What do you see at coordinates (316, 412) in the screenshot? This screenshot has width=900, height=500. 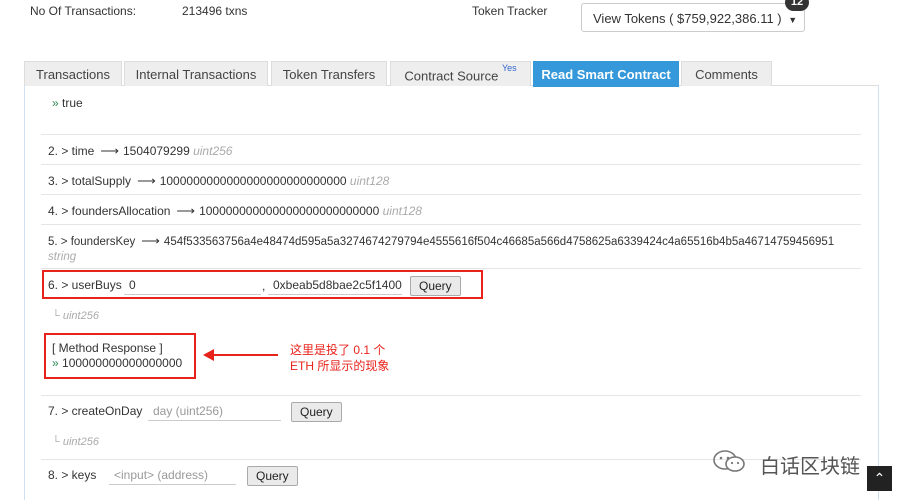 I see `create-on-day-query-button: Query` at bounding box center [316, 412].